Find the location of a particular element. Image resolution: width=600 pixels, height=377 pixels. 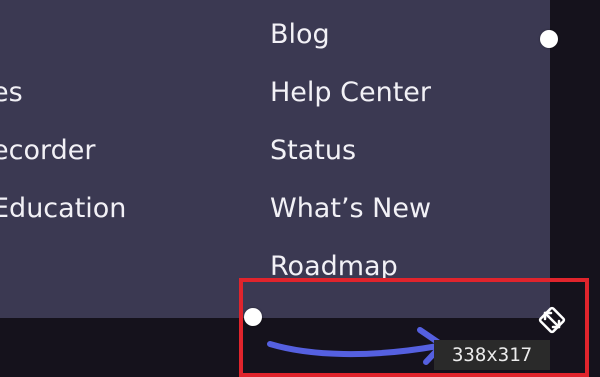

menu-link-whats-new: What’s New is located at coordinates (350, 209).